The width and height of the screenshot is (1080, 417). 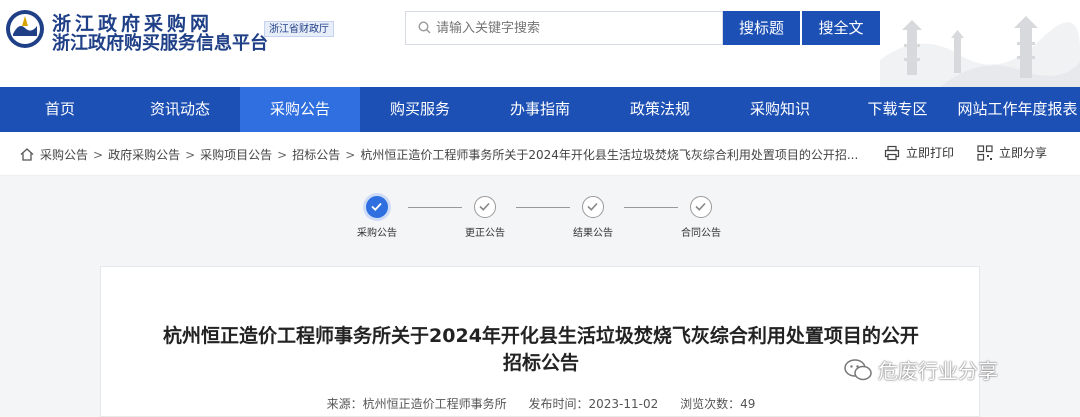 I want to click on notice-source: 来源：杭州恒正造价工程师事务所, so click(x=416, y=404).